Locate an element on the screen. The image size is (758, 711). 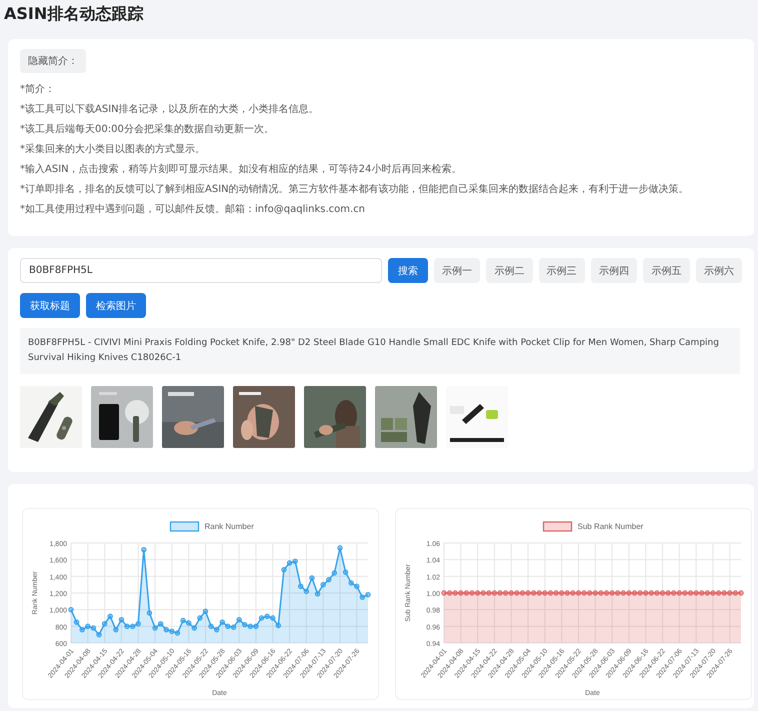
chart-legend: Rank Number is located at coordinates (212, 526).